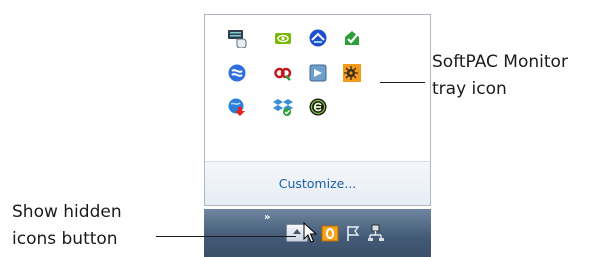  I want to click on action-center-flag-icon, so click(354, 233).